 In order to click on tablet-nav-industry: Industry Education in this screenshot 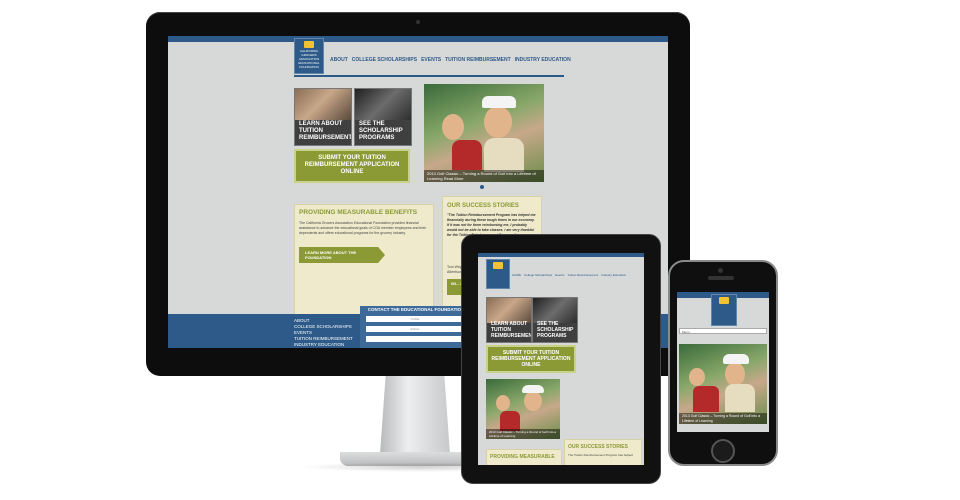, I will do `click(613, 275)`.